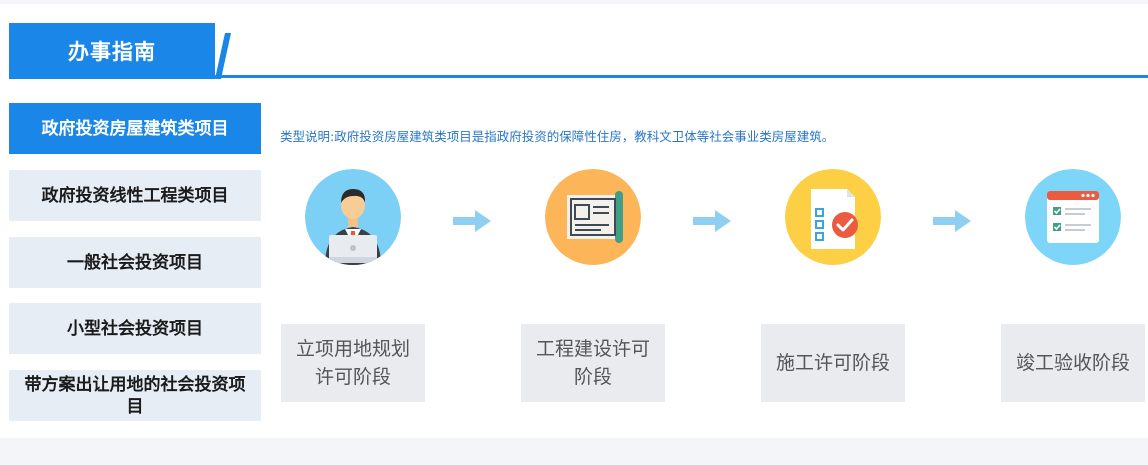 The height and width of the screenshot is (465, 1148). I want to click on header-underline, so click(578, 76).